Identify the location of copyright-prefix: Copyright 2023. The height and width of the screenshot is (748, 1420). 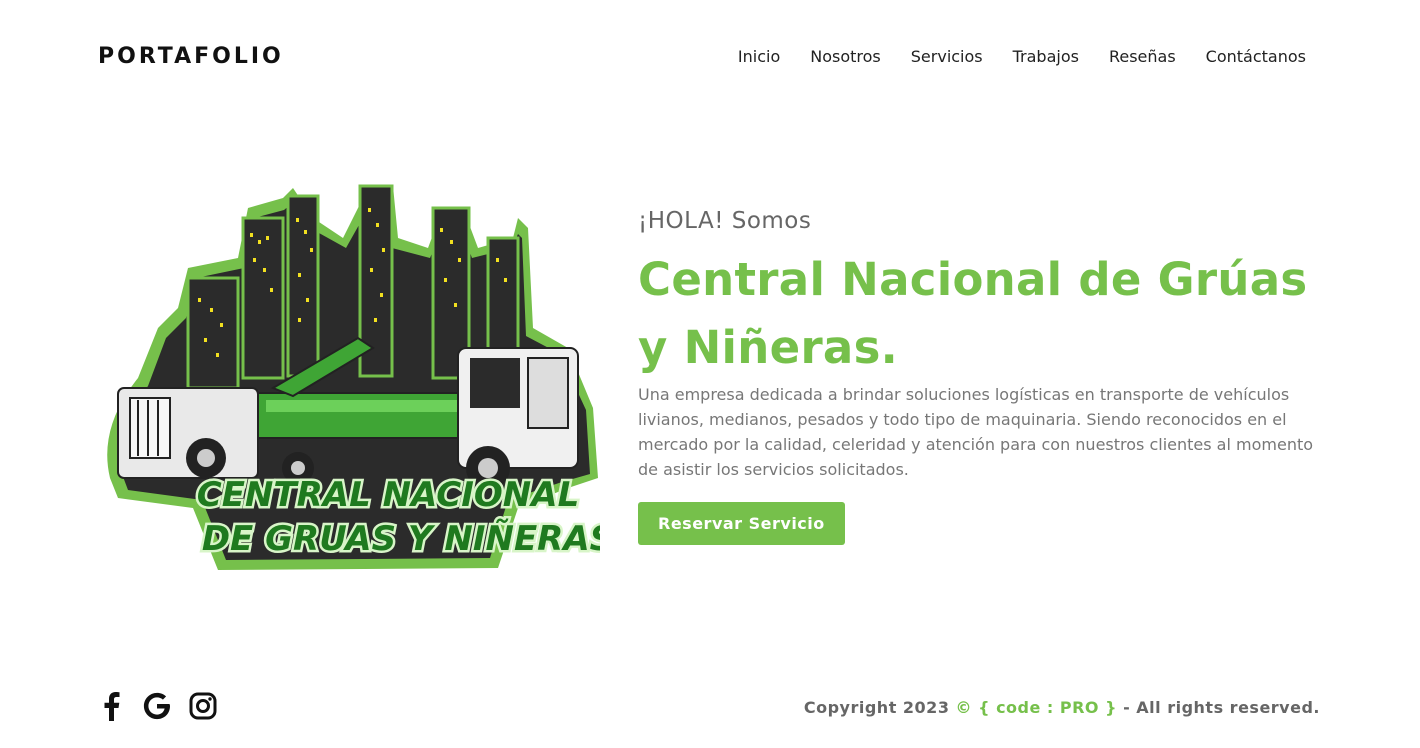
(876, 707).